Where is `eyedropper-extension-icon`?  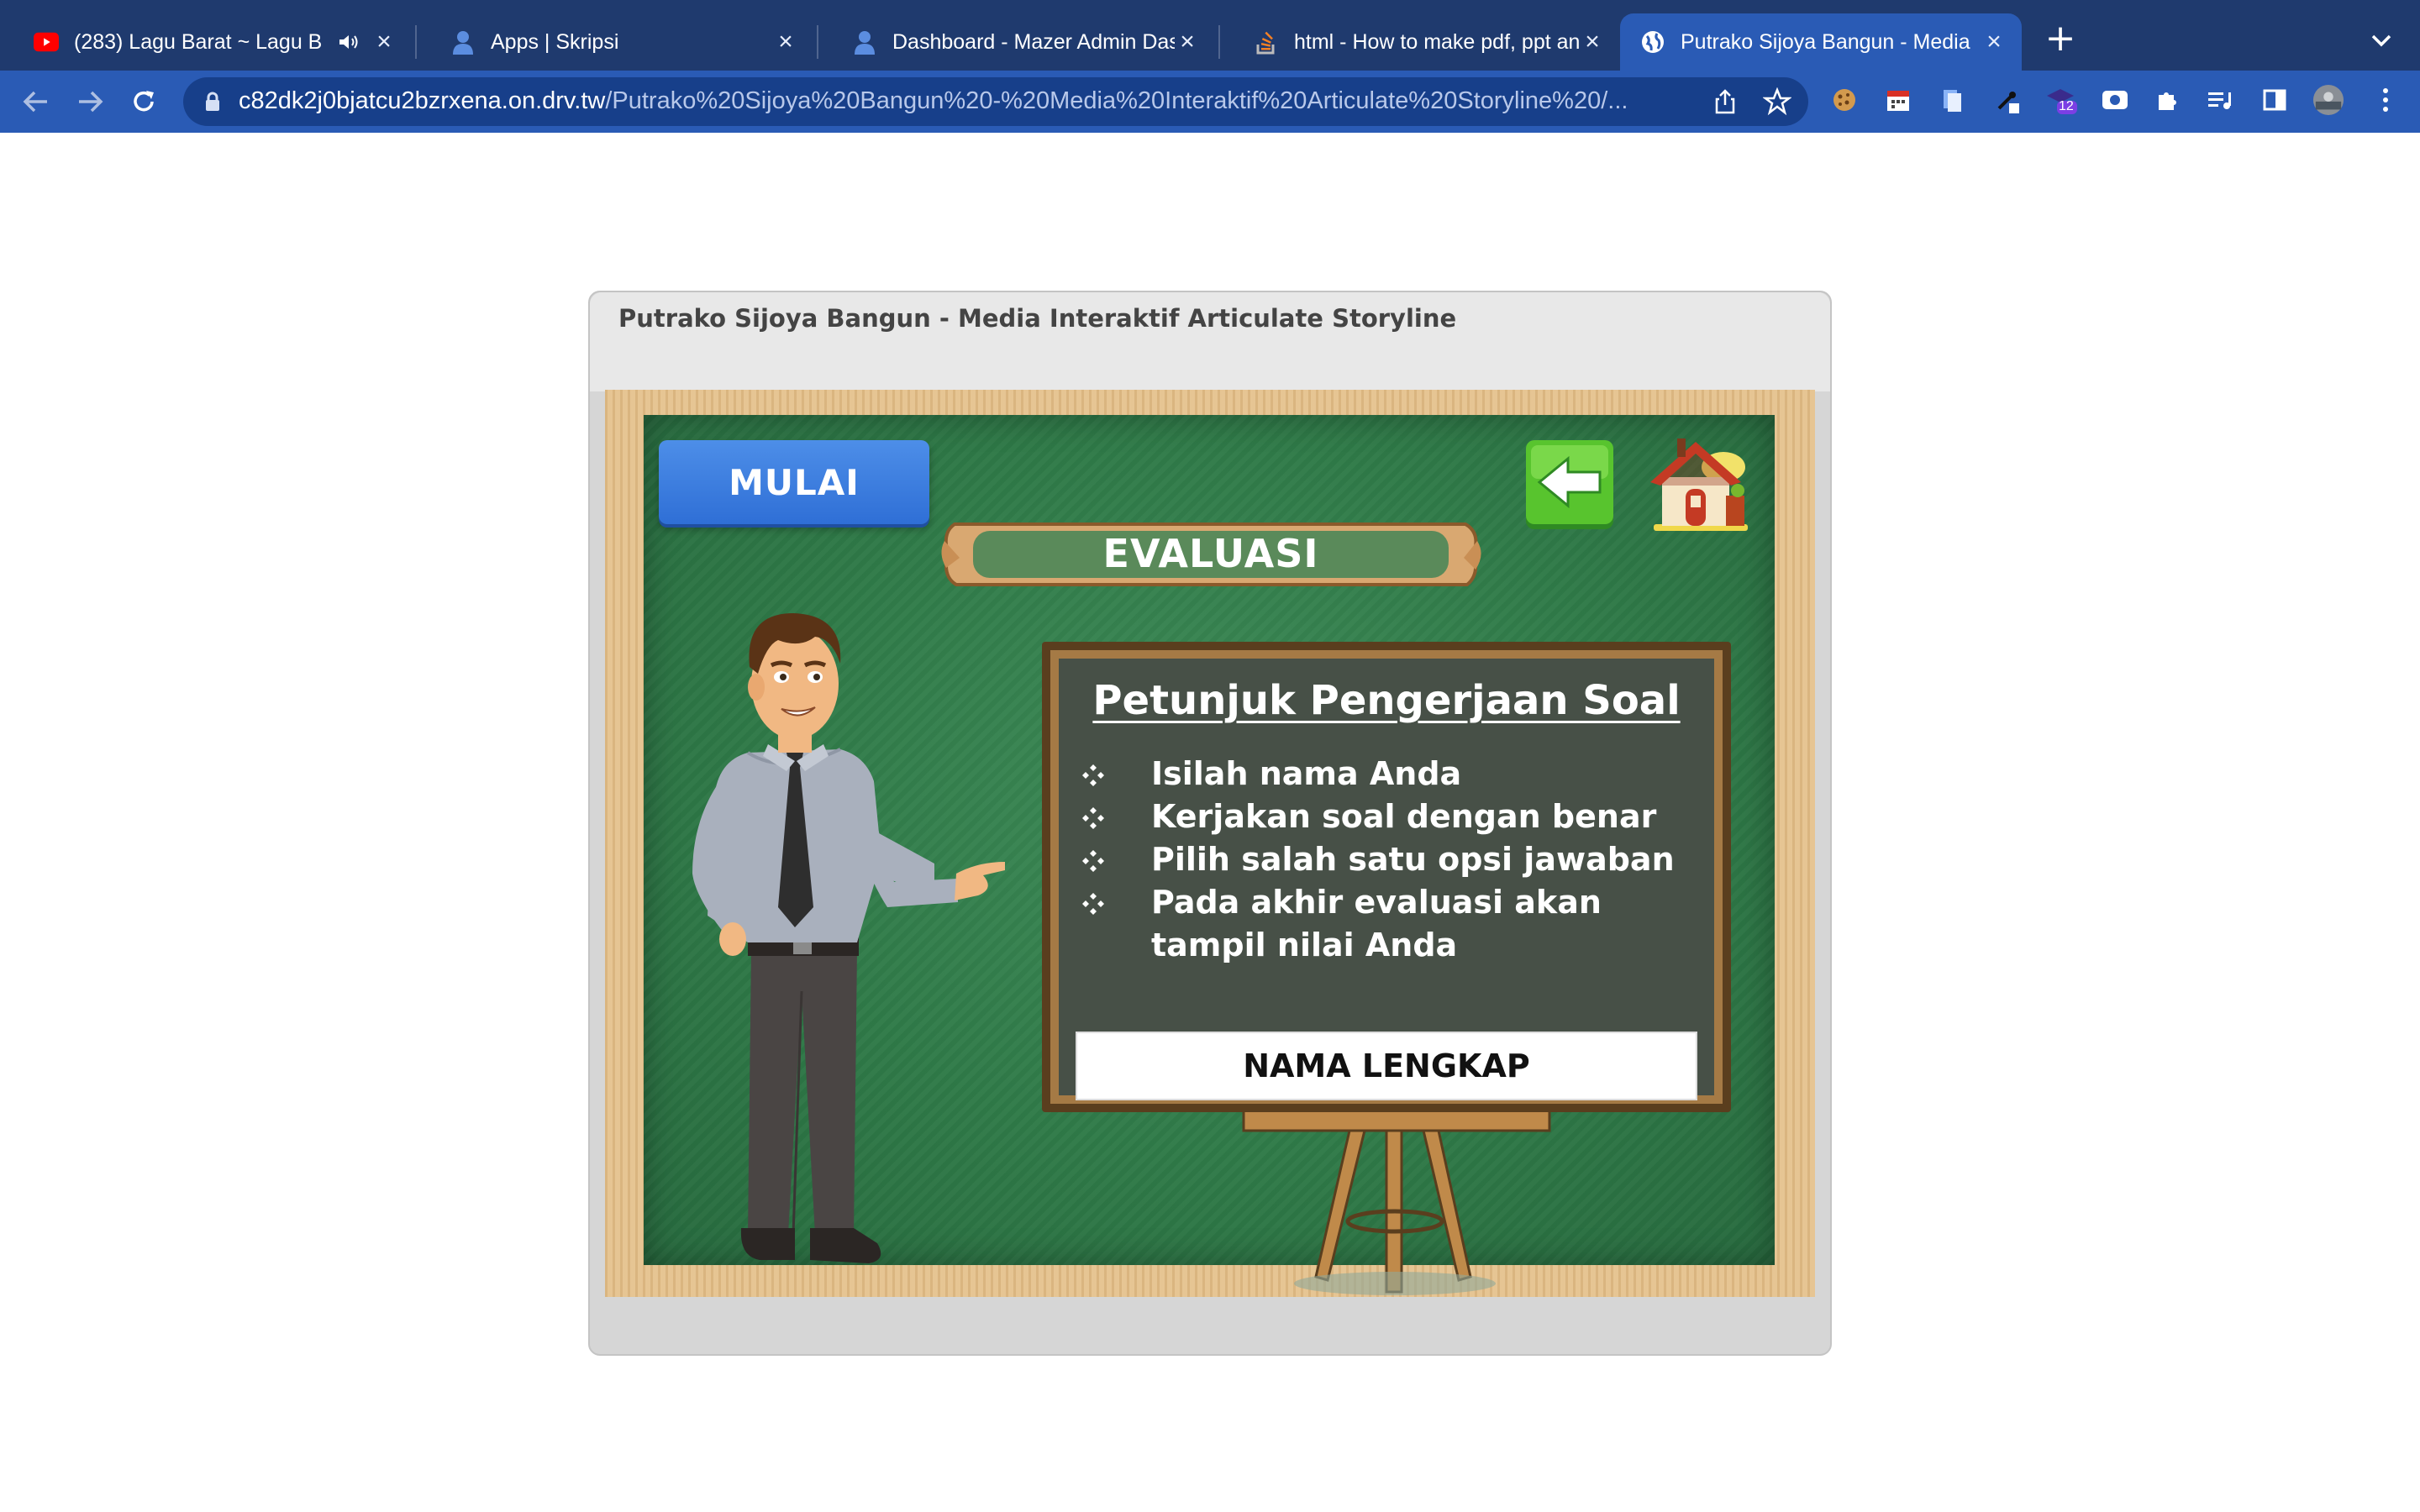 eyedropper-extension-icon is located at coordinates (2007, 100).